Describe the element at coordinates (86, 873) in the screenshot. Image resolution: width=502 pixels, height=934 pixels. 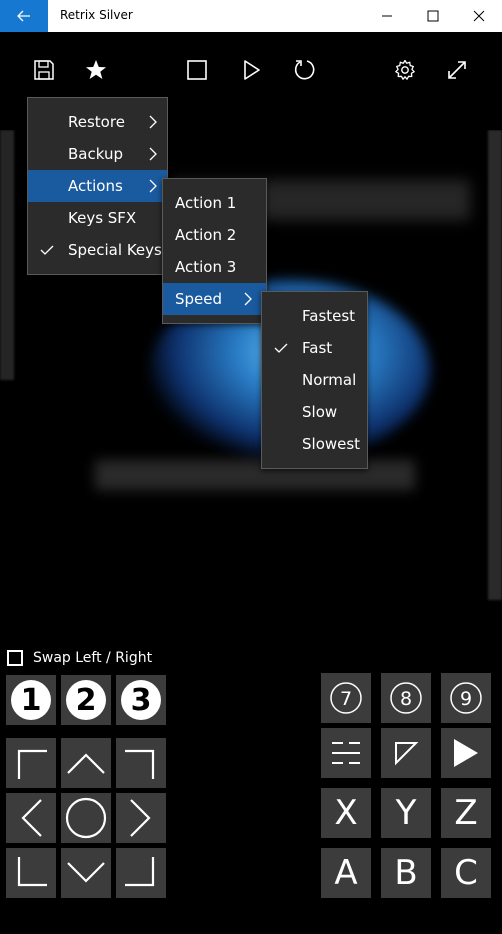
I see `dpad-down-button` at that location.